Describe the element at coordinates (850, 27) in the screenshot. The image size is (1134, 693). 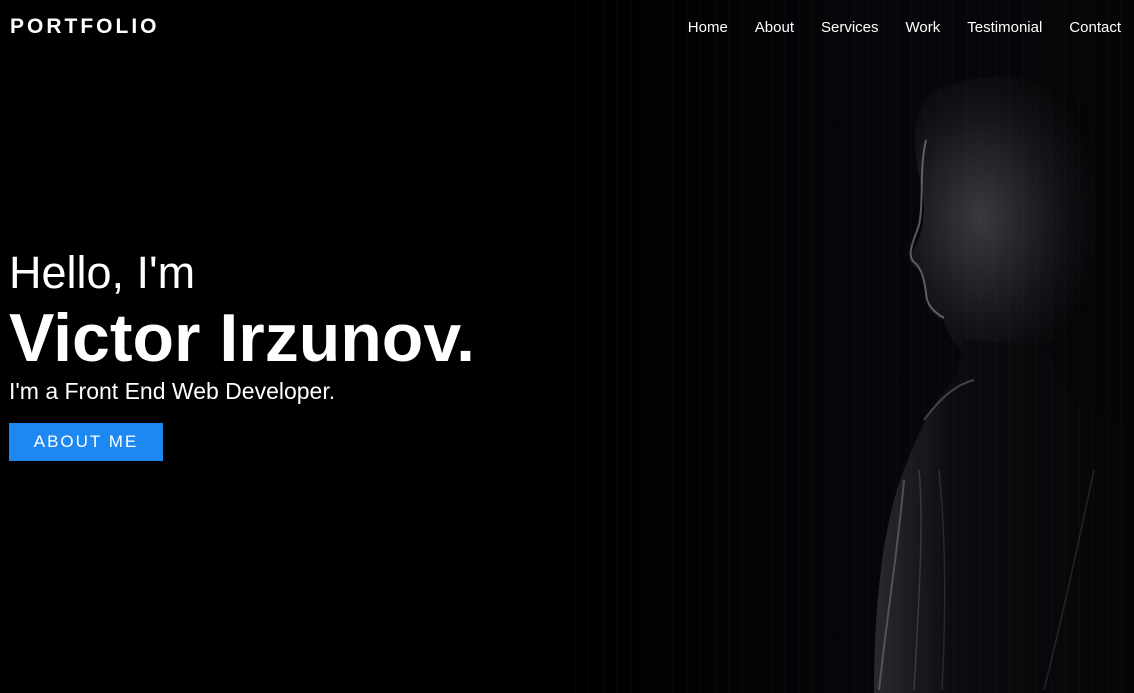
I see `nav-link-services: Services` at that location.